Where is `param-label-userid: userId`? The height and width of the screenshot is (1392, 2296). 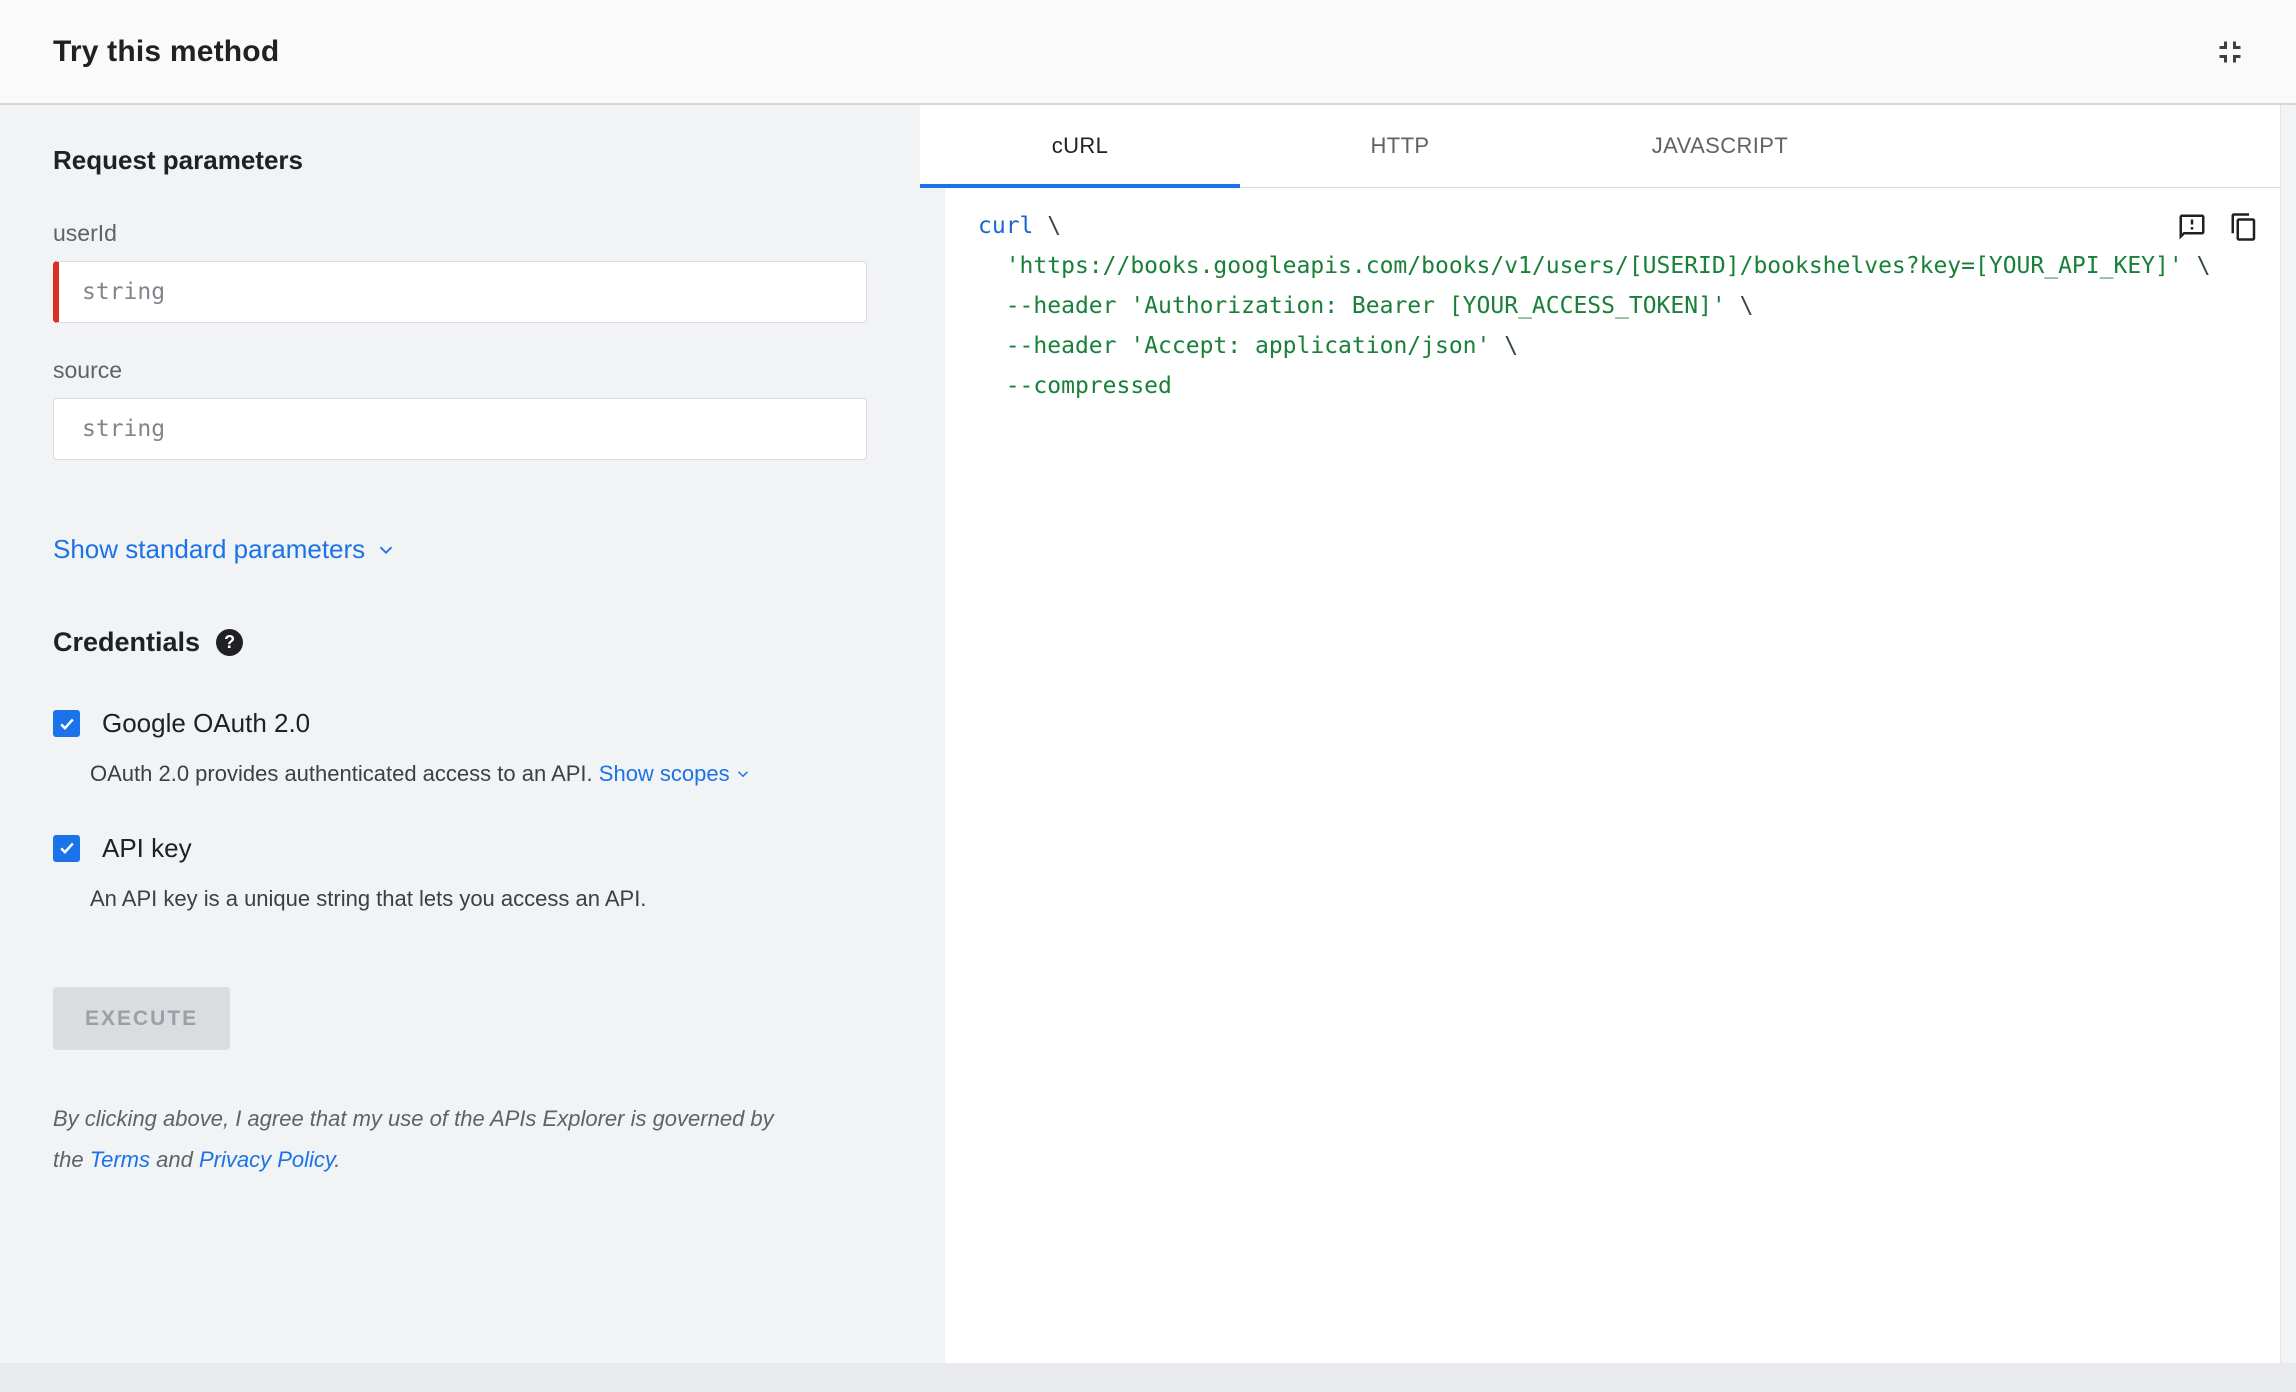 param-label-userid: userId is located at coordinates (85, 233).